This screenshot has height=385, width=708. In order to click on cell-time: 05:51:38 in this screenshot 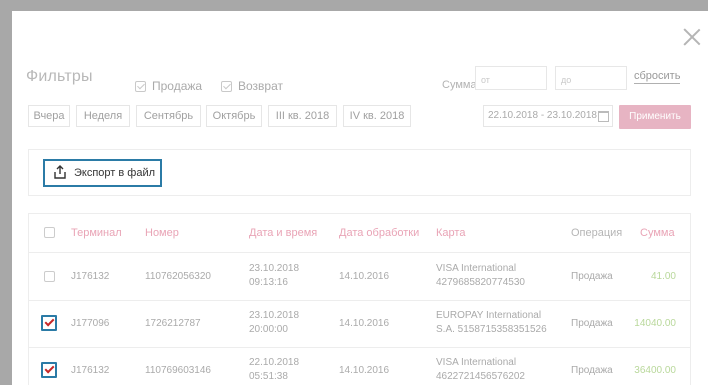, I will do `click(268, 376)`.